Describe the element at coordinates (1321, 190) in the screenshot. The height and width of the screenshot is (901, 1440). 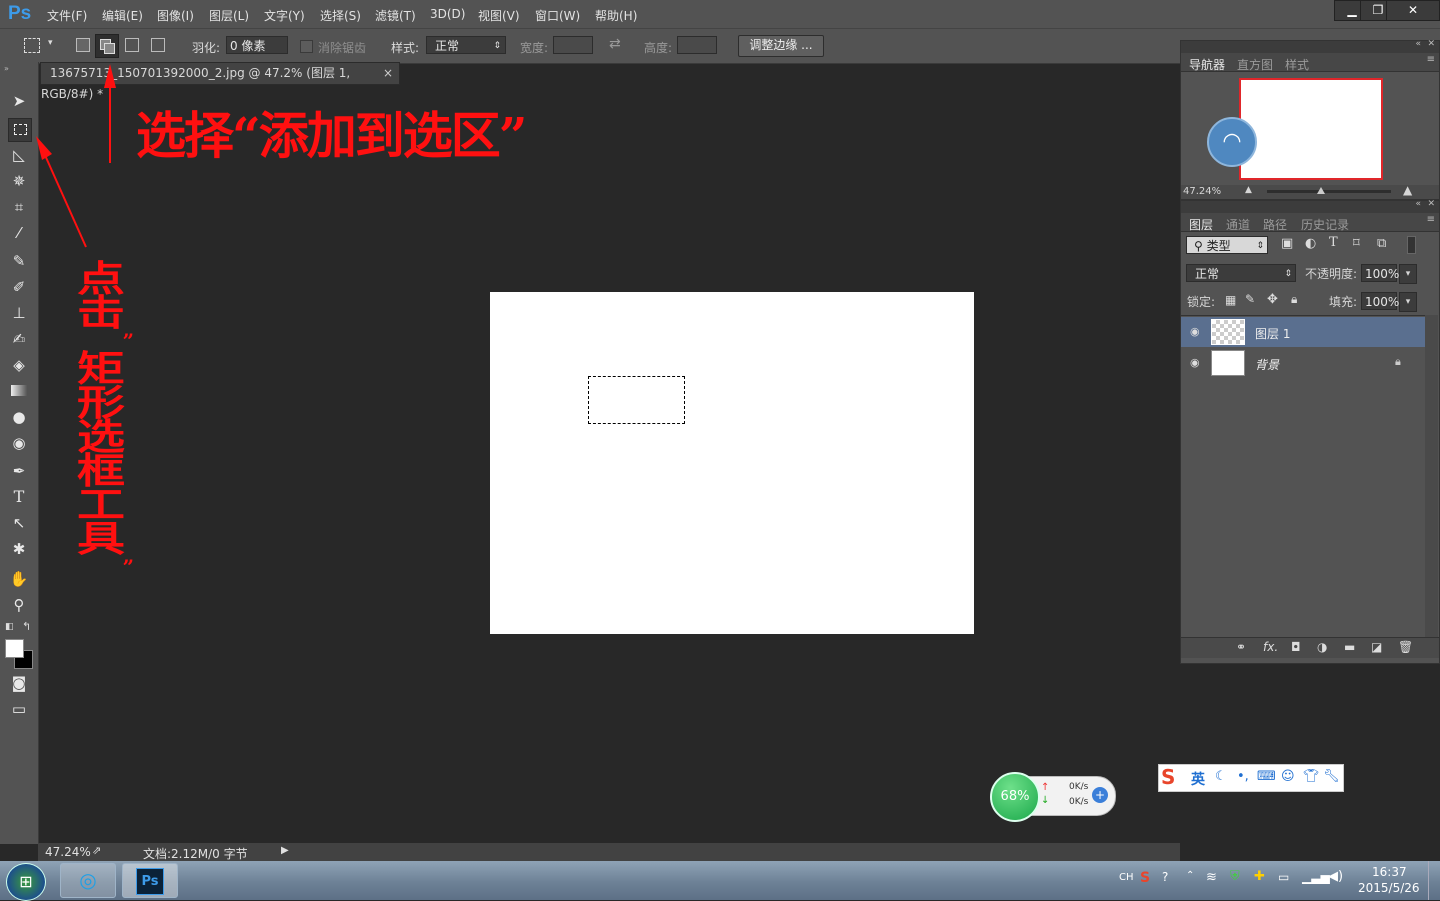
I see `zoom-slider-handle` at that location.